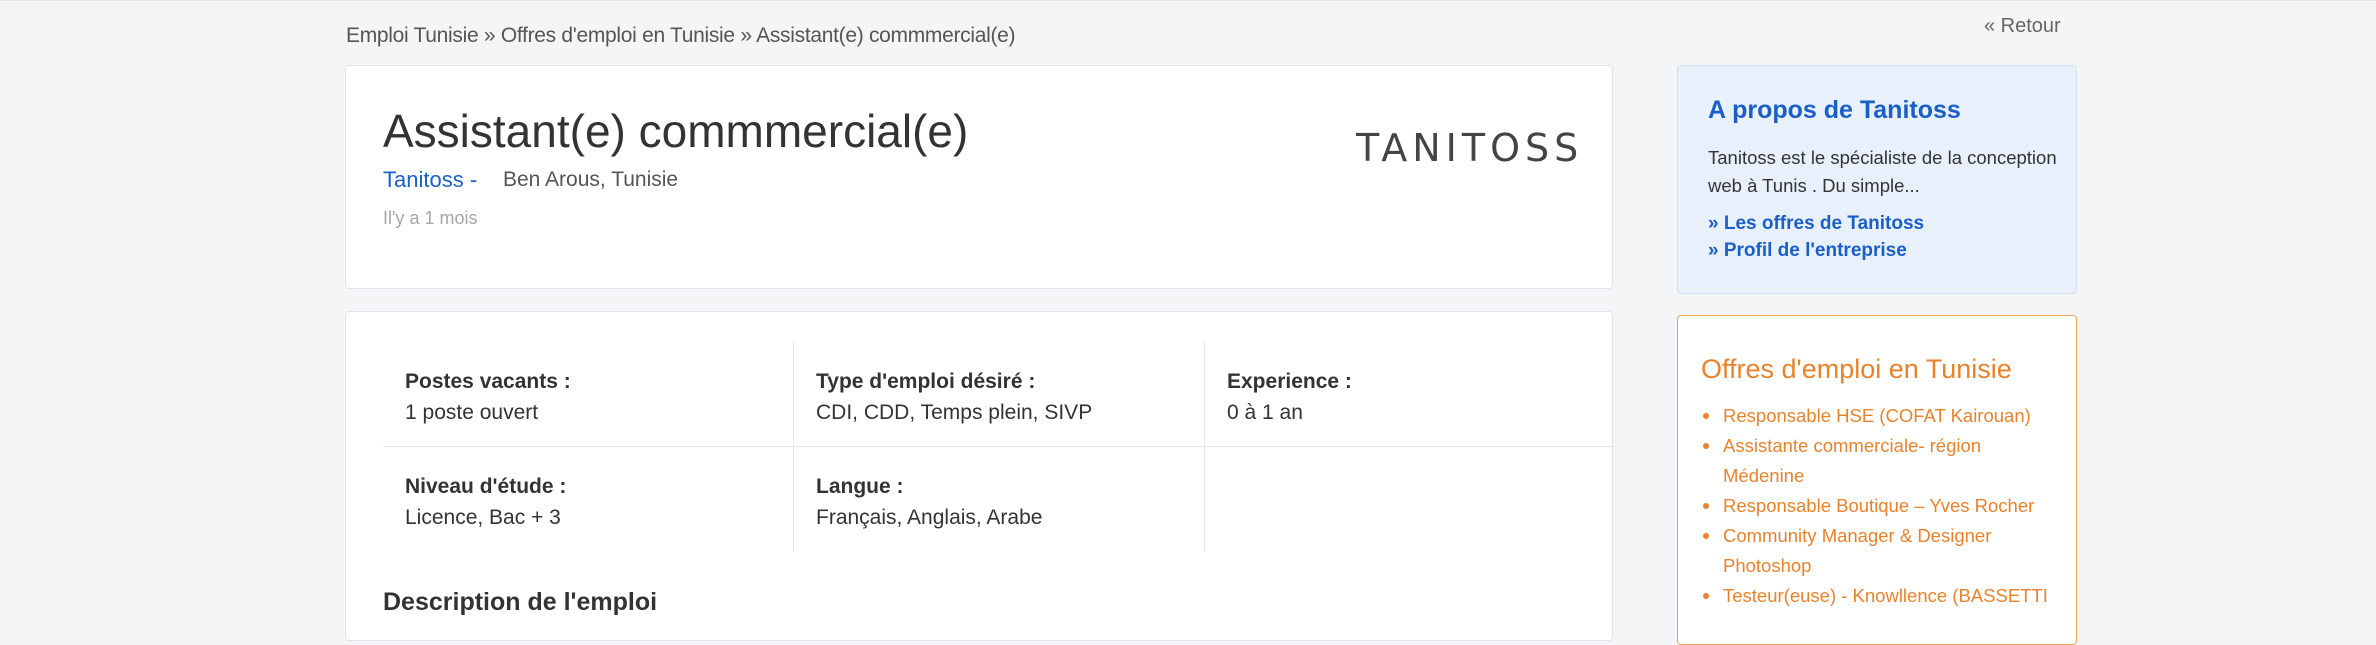 This screenshot has height=645, width=2376. What do you see at coordinates (1410, 394) in the screenshot?
I see `detail-experience: Experience : 0 à 1 an` at bounding box center [1410, 394].